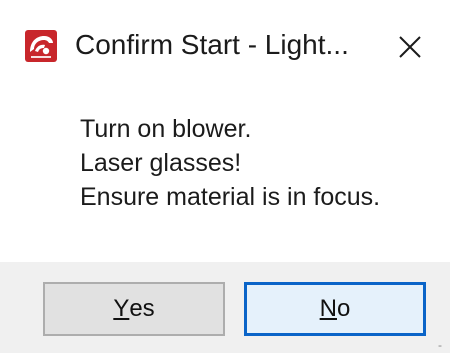  I want to click on message-line: Turn on blower., so click(166, 129).